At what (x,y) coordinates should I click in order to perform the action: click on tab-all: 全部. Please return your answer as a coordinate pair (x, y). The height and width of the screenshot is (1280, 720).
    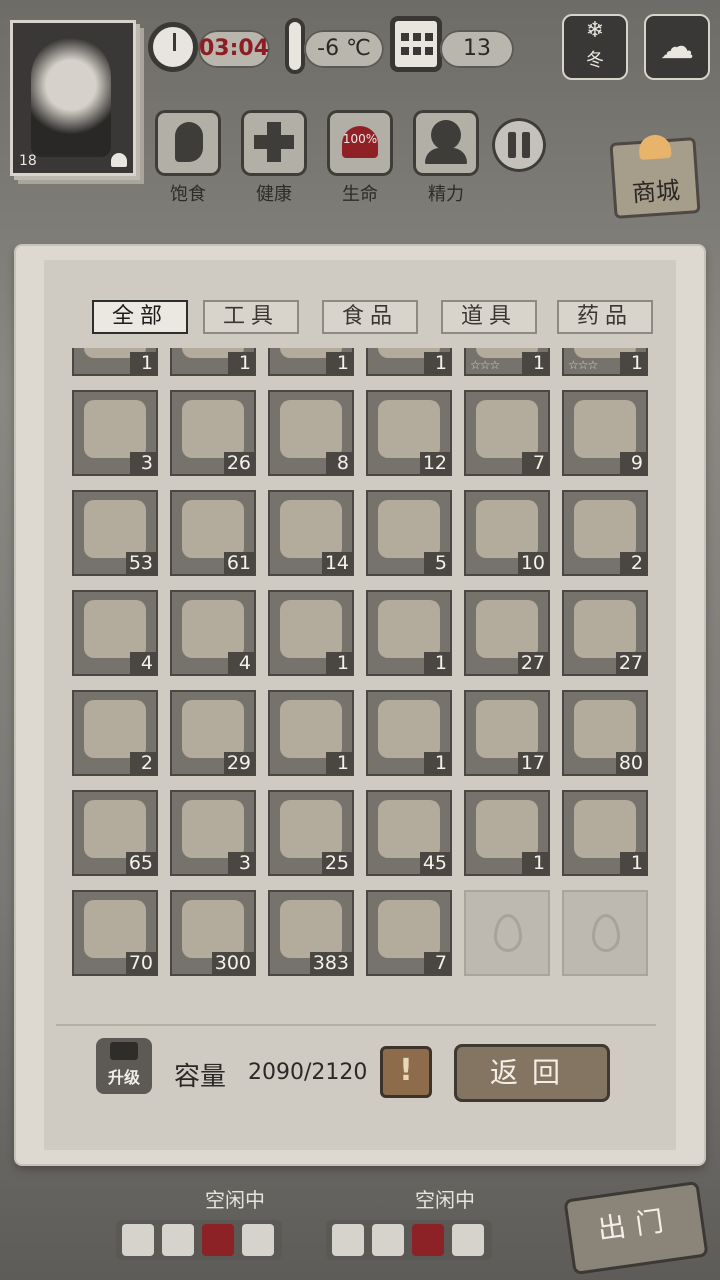
    Looking at the image, I should click on (140, 317).